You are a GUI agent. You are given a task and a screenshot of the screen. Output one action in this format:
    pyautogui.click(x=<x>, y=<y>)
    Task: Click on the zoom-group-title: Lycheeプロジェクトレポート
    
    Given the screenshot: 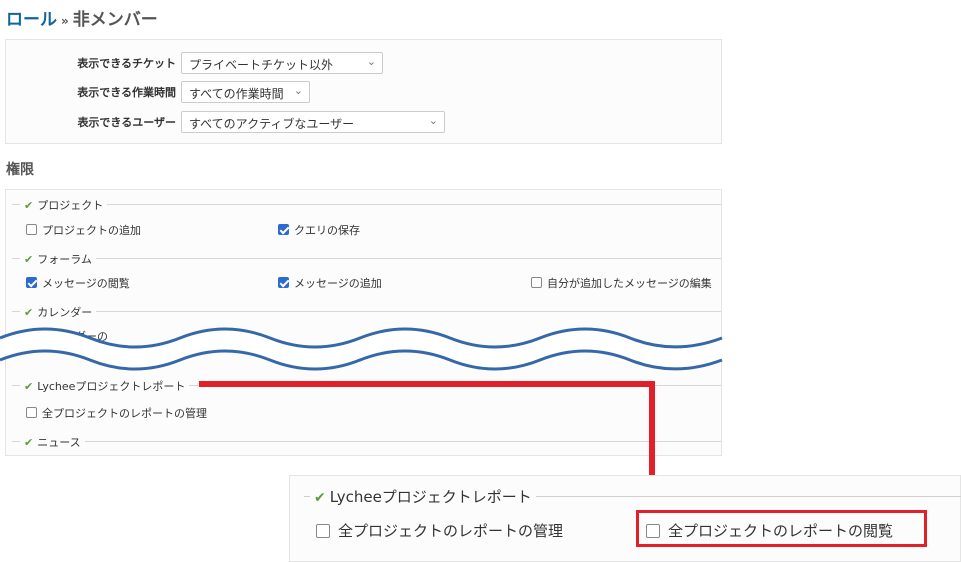 What is the action you would take?
    pyautogui.click(x=430, y=497)
    